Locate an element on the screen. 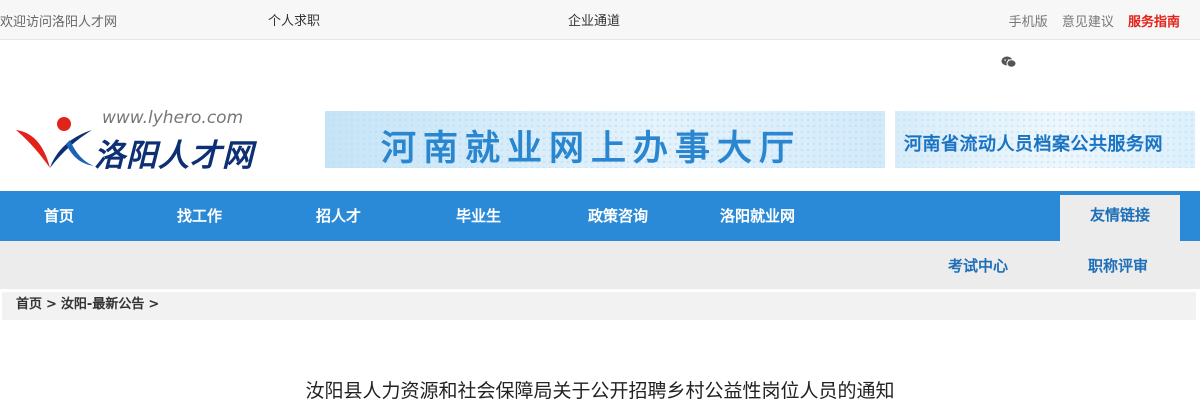  nav-item-graduates: 毕业生 is located at coordinates (478, 215).